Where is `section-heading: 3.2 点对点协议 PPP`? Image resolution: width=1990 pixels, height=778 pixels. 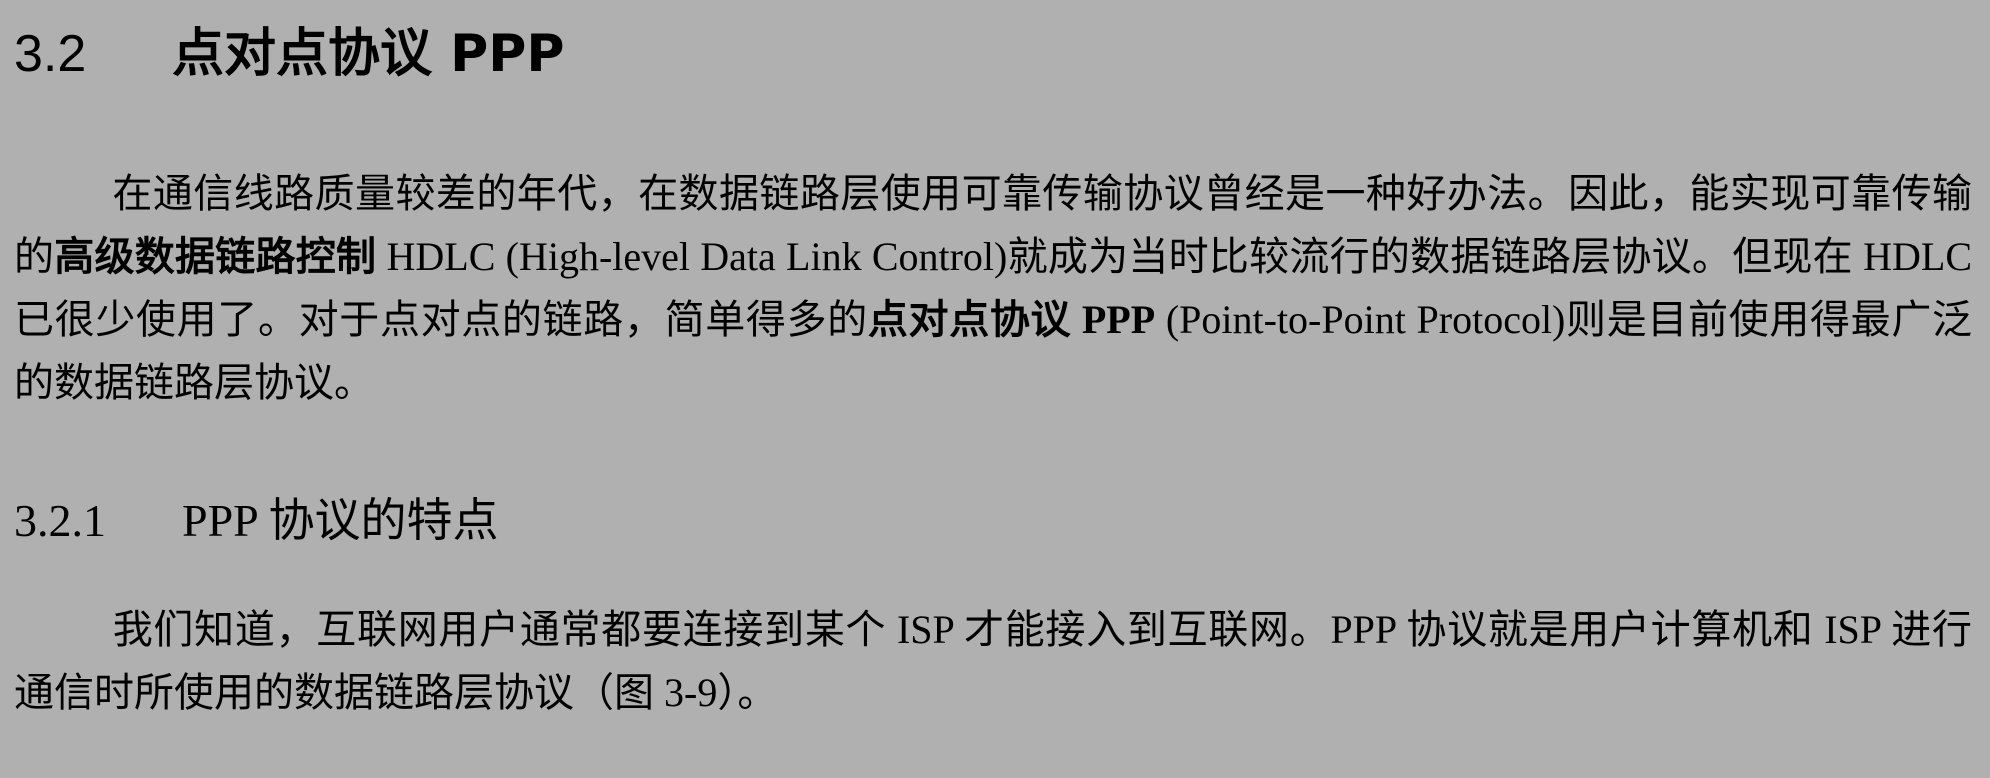 section-heading: 3.2 点对点协议 PPP is located at coordinates (289, 54).